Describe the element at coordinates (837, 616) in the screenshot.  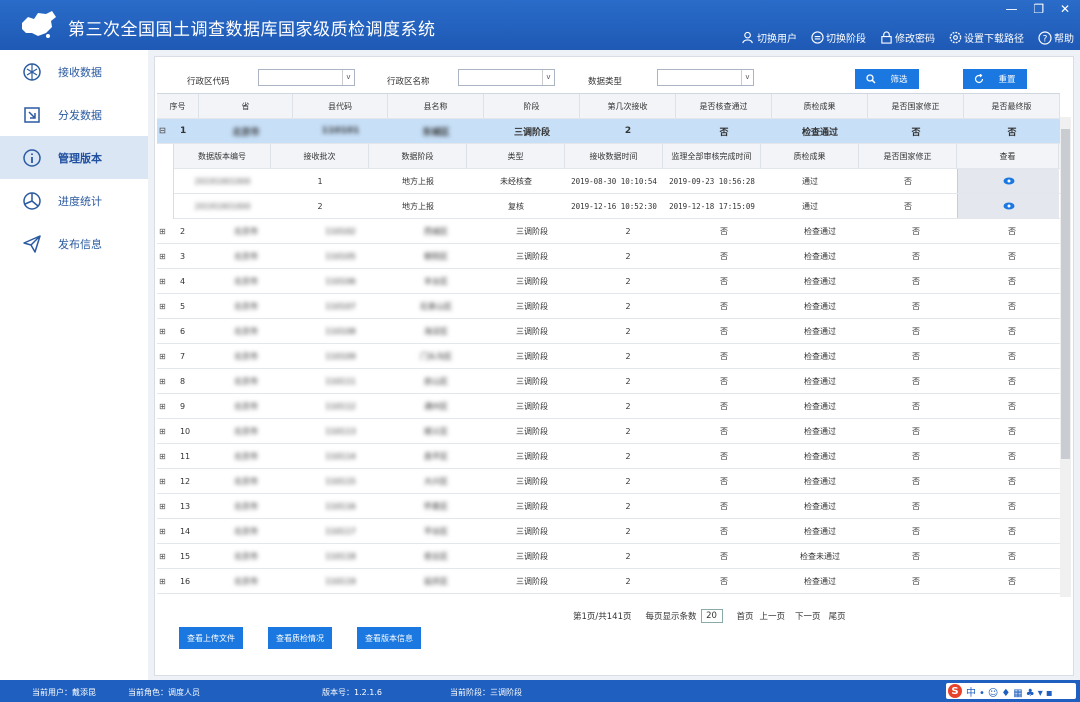
I see `last-page-link: 尾页` at that location.